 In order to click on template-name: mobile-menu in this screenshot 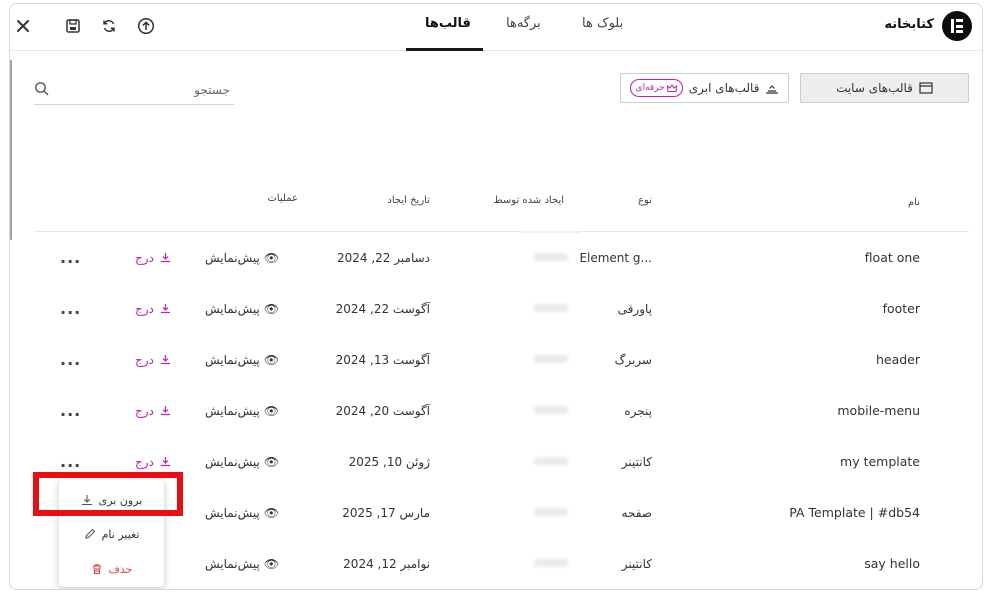, I will do `click(878, 410)`.